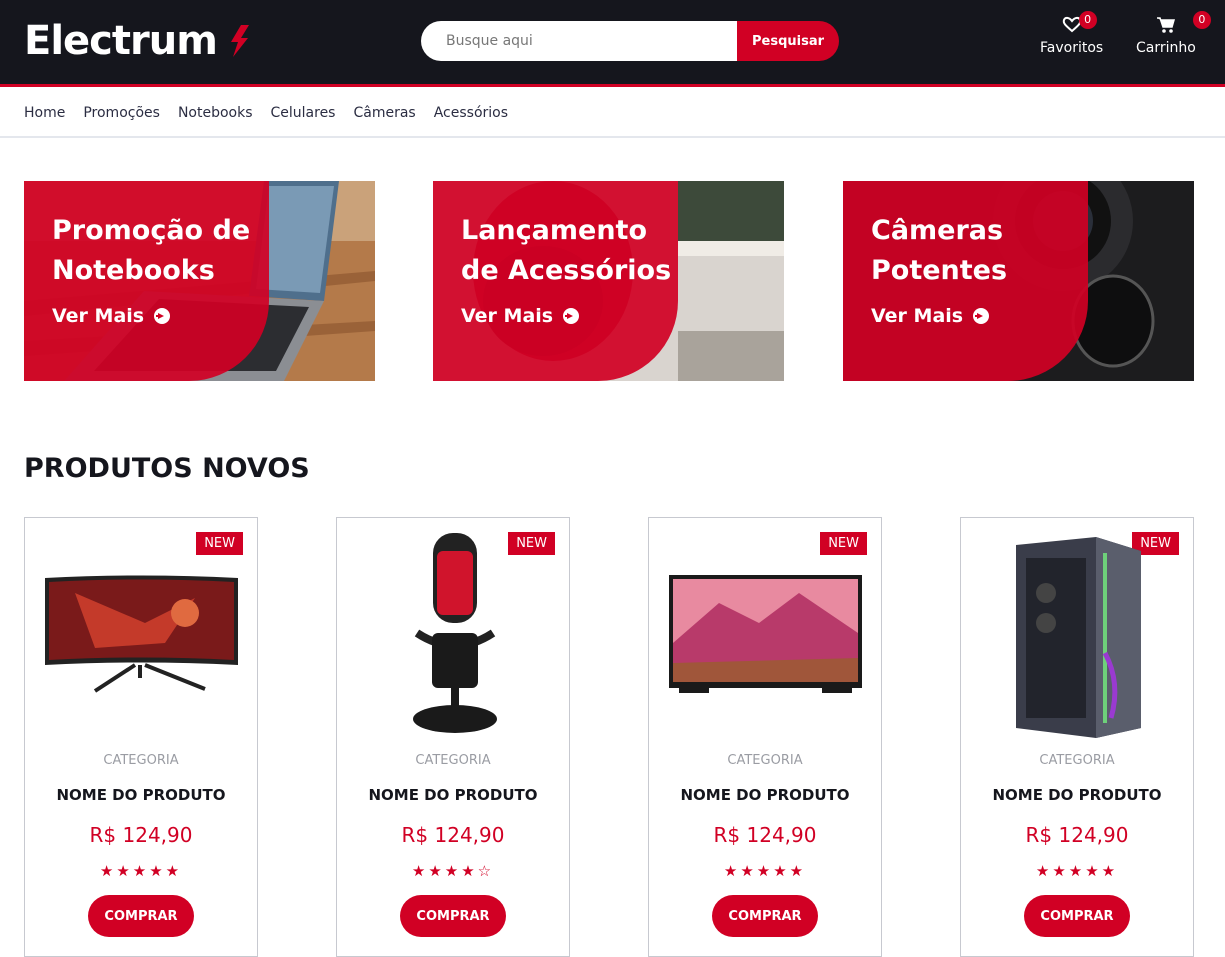 This screenshot has height=957, width=1225. I want to click on search-button: Pesquisar, so click(788, 41).